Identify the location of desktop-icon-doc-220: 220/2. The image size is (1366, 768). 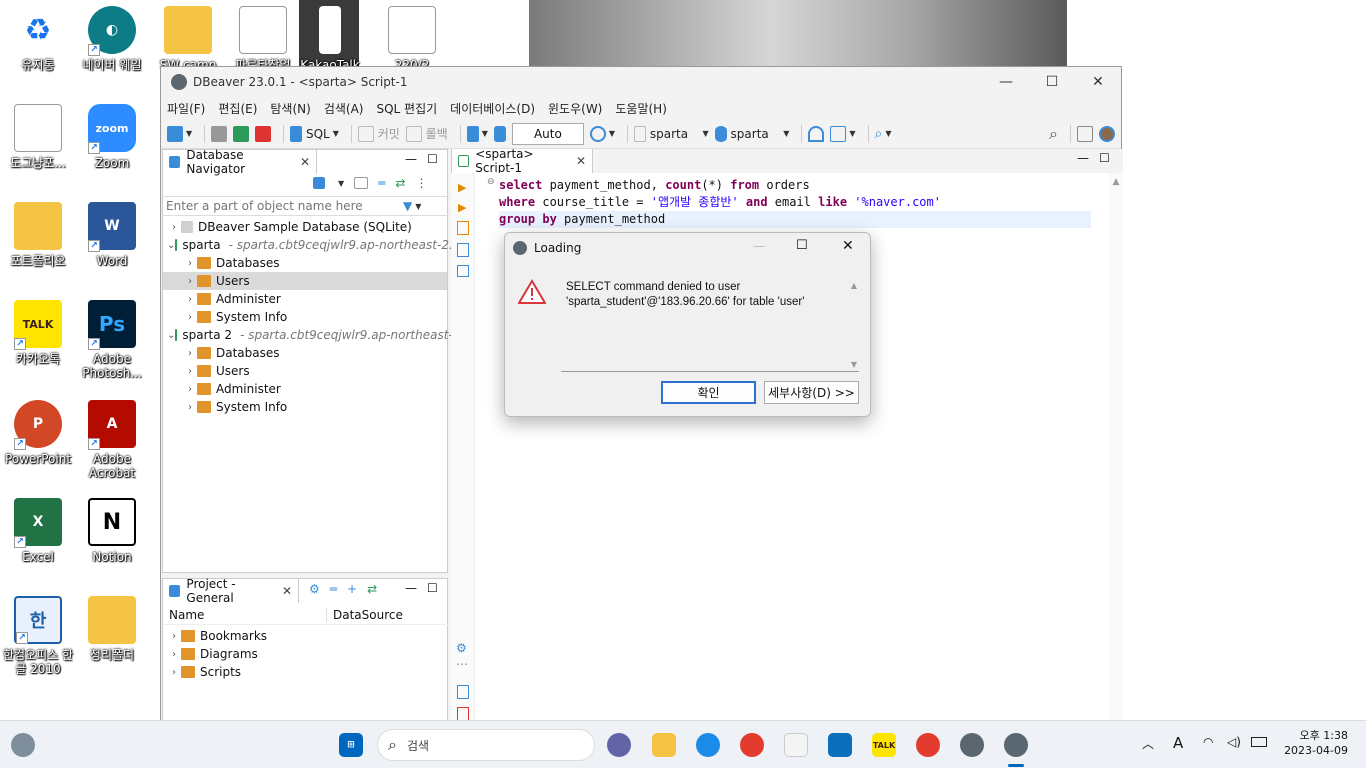
(412, 39).